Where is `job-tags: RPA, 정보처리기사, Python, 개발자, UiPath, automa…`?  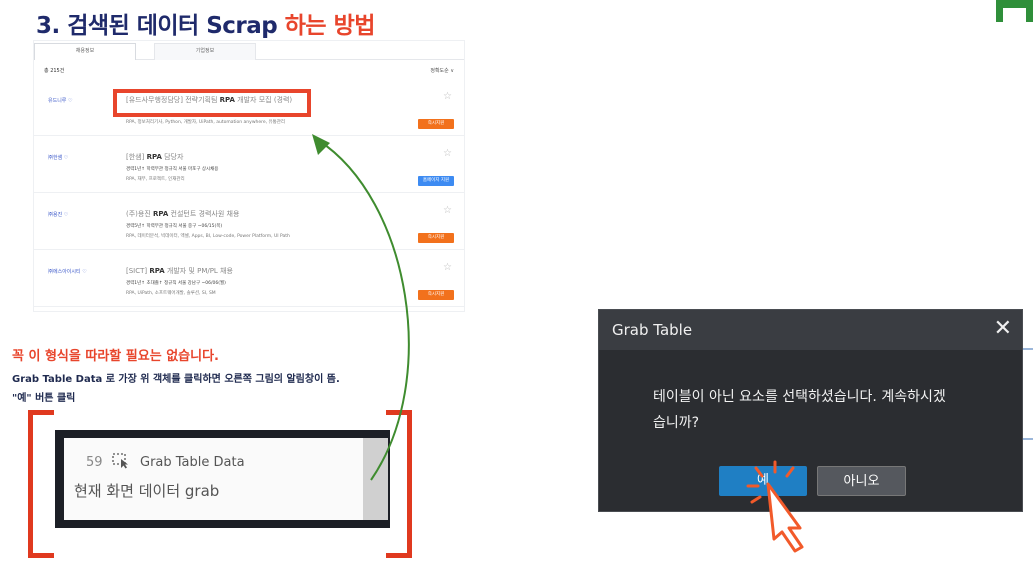 job-tags: RPA, 정보처리기사, Python, 개발자, UiPath, automa… is located at coordinates (206, 122).